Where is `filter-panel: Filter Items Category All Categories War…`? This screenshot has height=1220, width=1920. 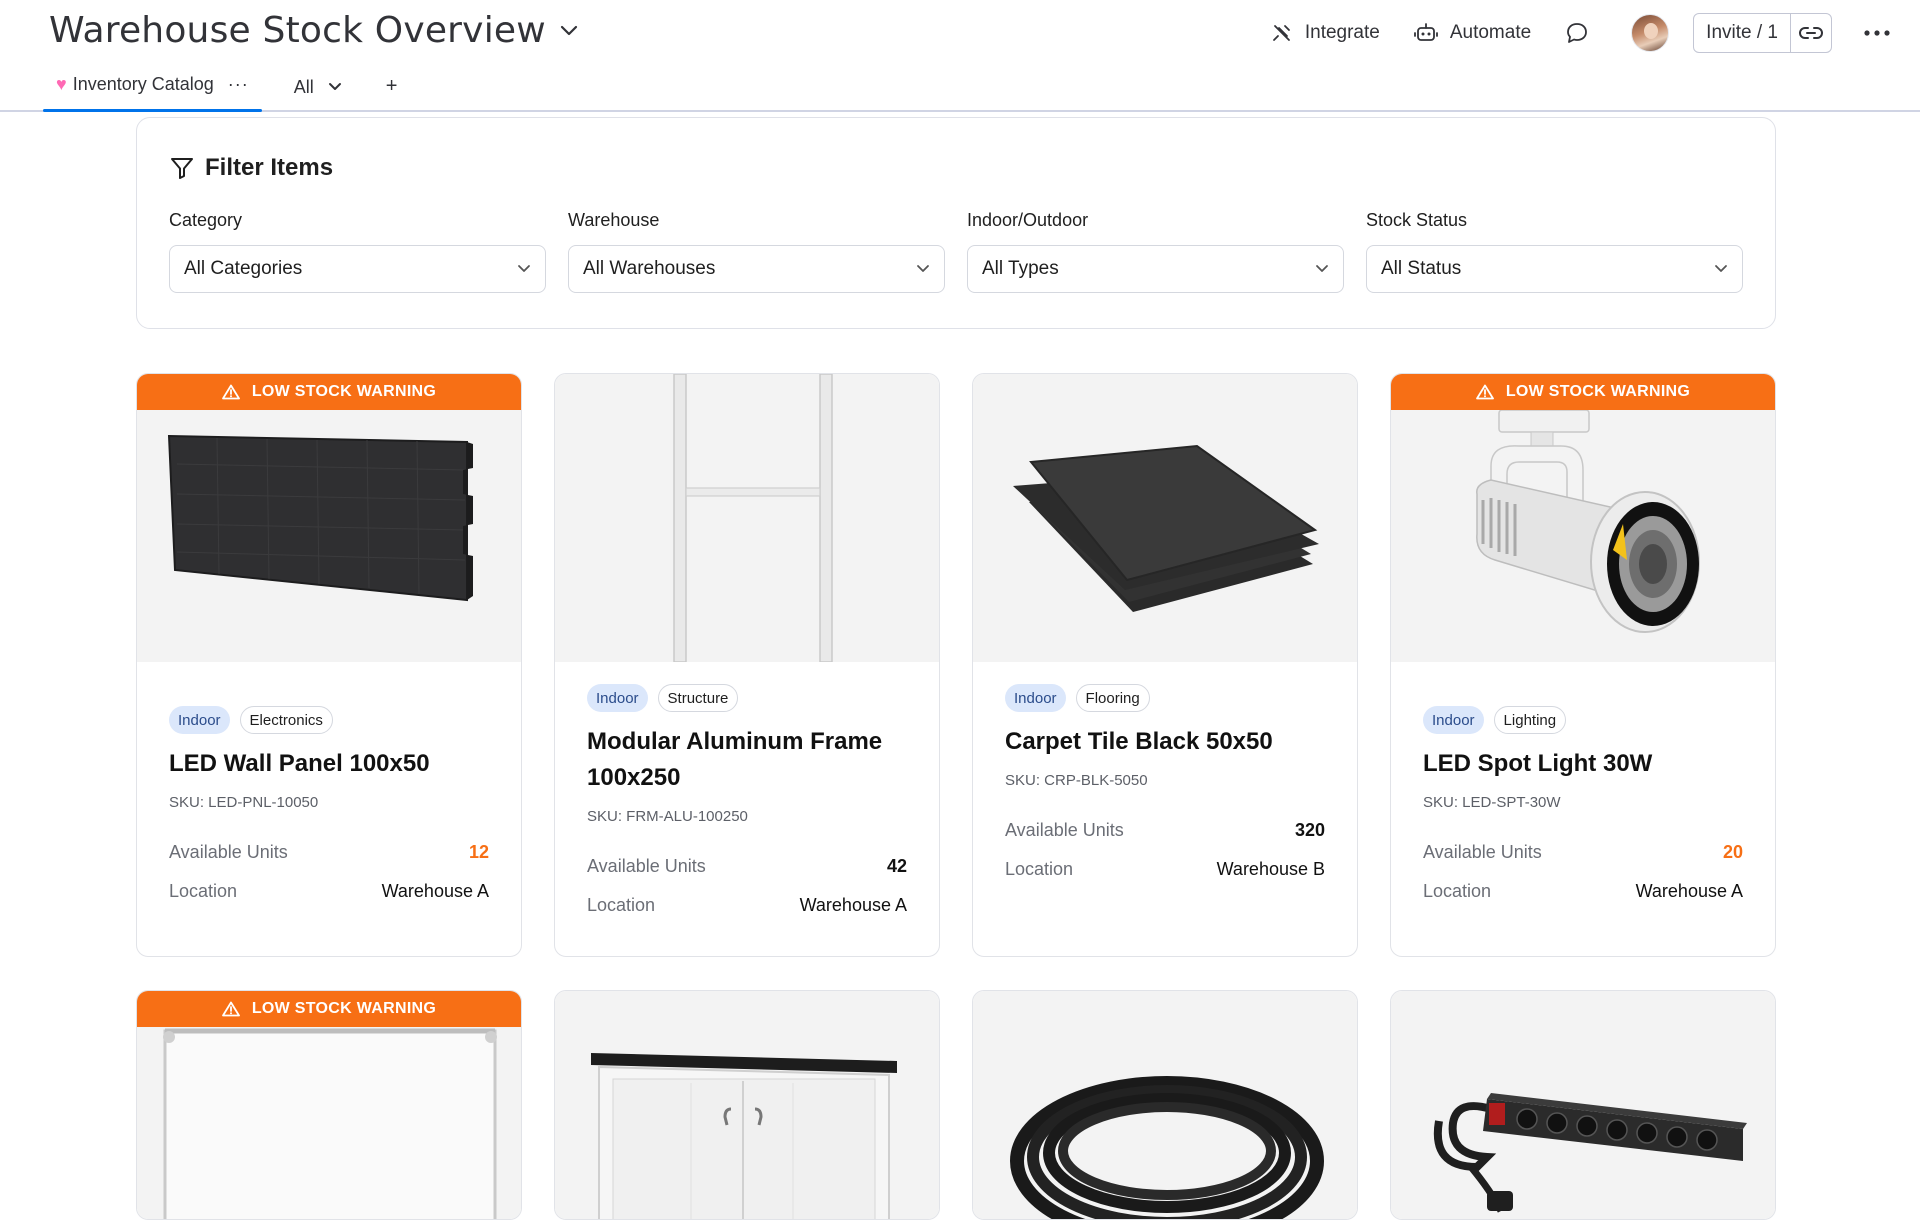 filter-panel: Filter Items Category All Categories War… is located at coordinates (956, 223).